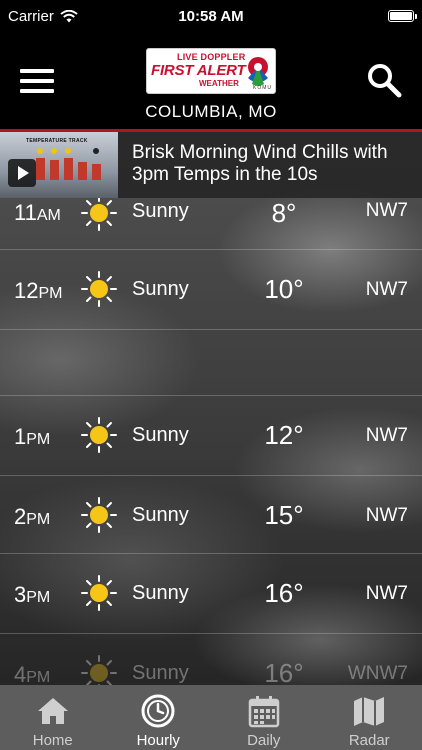 This screenshot has width=422, height=750. What do you see at coordinates (211, 436) in the screenshot?
I see `hour-row: 1PM Sunny 12° NW7` at bounding box center [211, 436].